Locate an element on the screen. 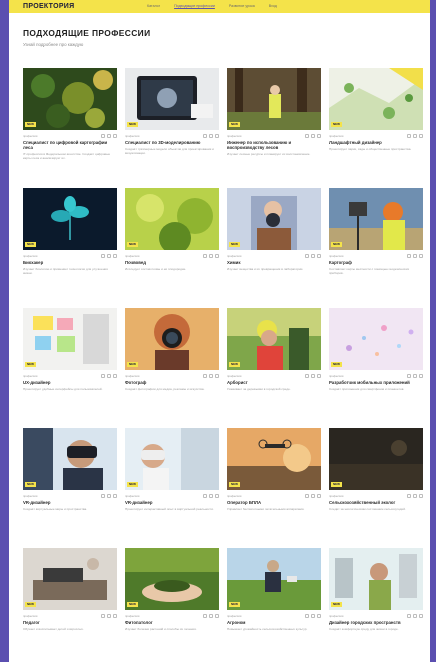  profession-name: Дизайнер городских пространств is located at coordinates (376, 622).